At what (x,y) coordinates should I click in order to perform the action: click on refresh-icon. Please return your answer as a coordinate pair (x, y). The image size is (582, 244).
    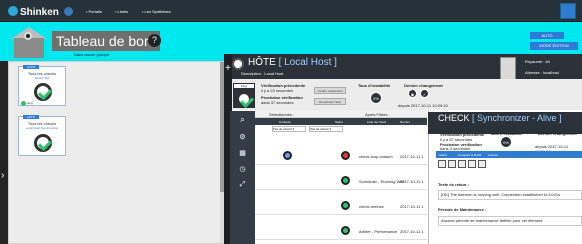
    Looking at the image, I should click on (482, 164).